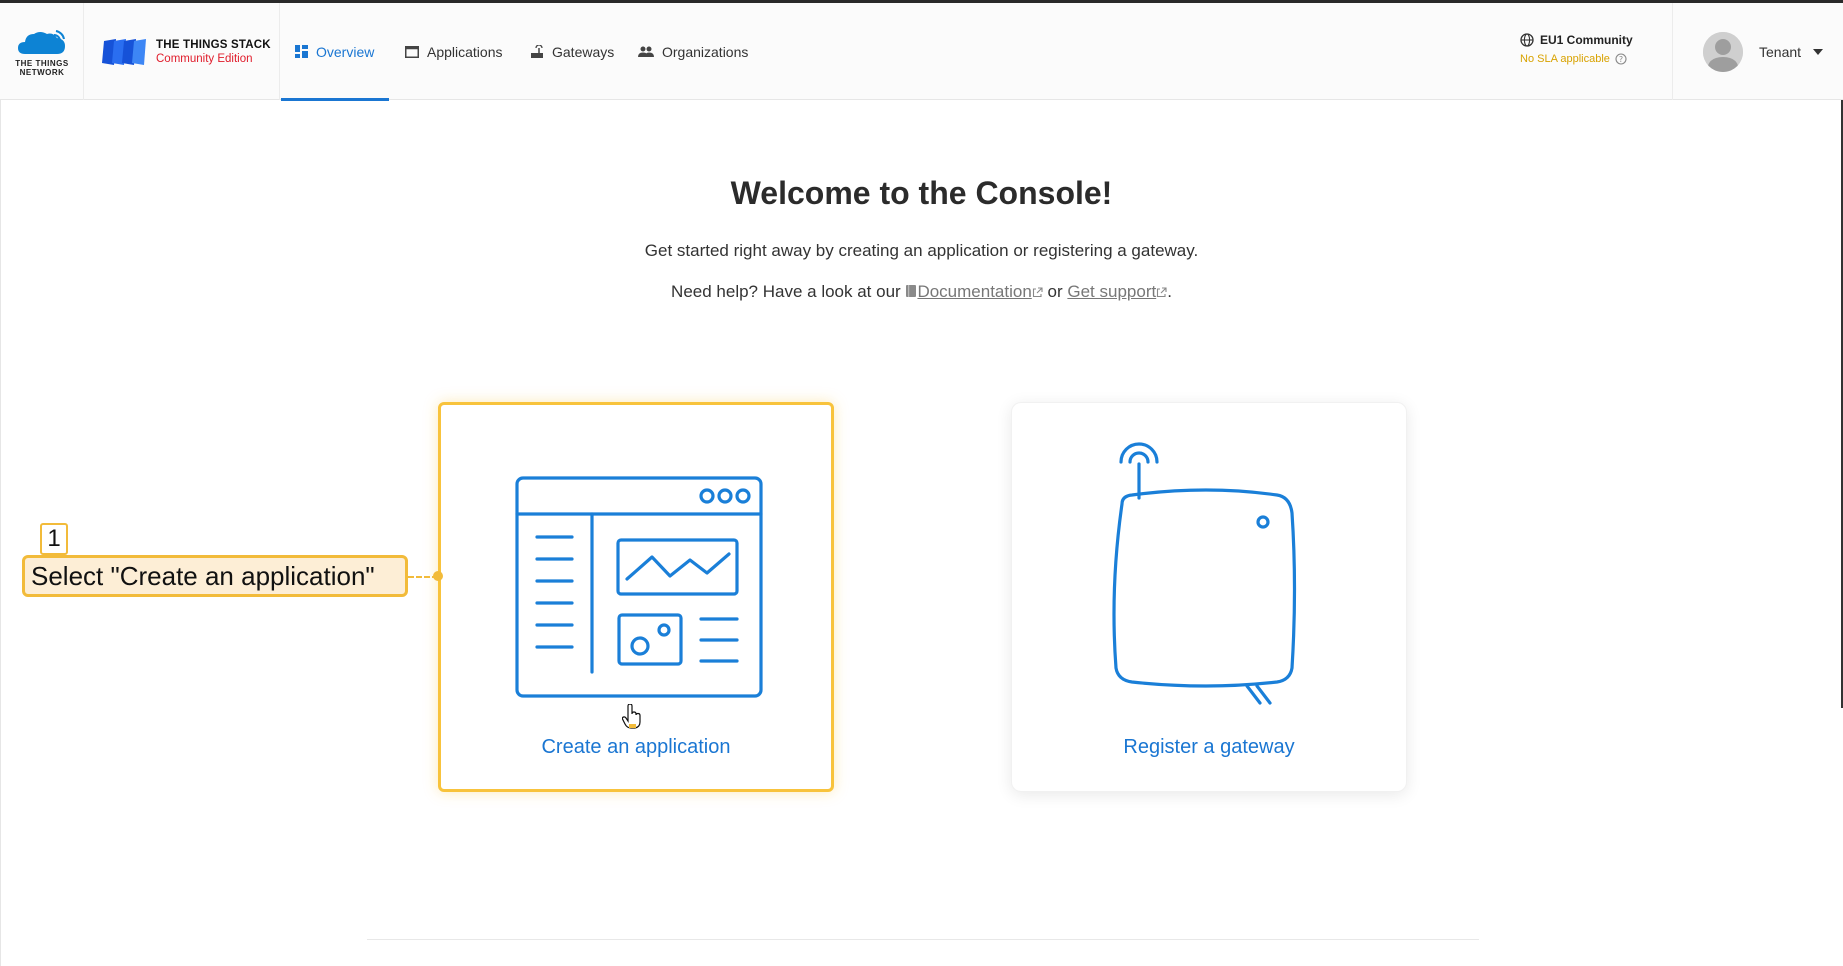  I want to click on ttn-cloud-icon, so click(41, 42).